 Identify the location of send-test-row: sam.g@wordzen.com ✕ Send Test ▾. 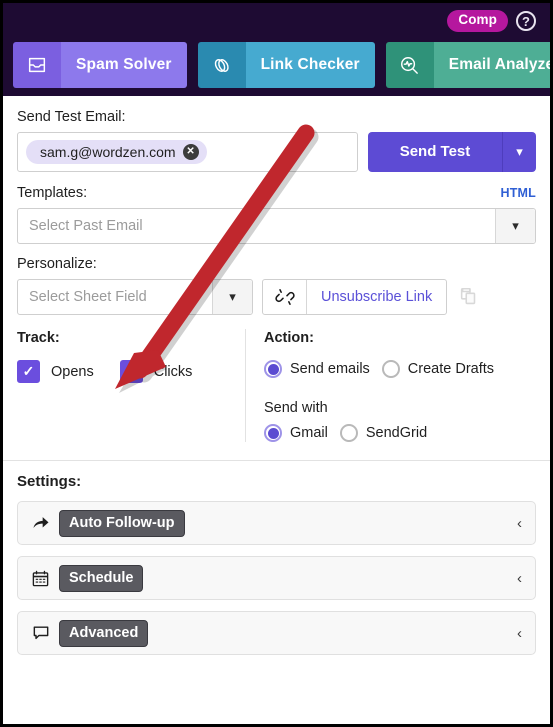
(276, 151).